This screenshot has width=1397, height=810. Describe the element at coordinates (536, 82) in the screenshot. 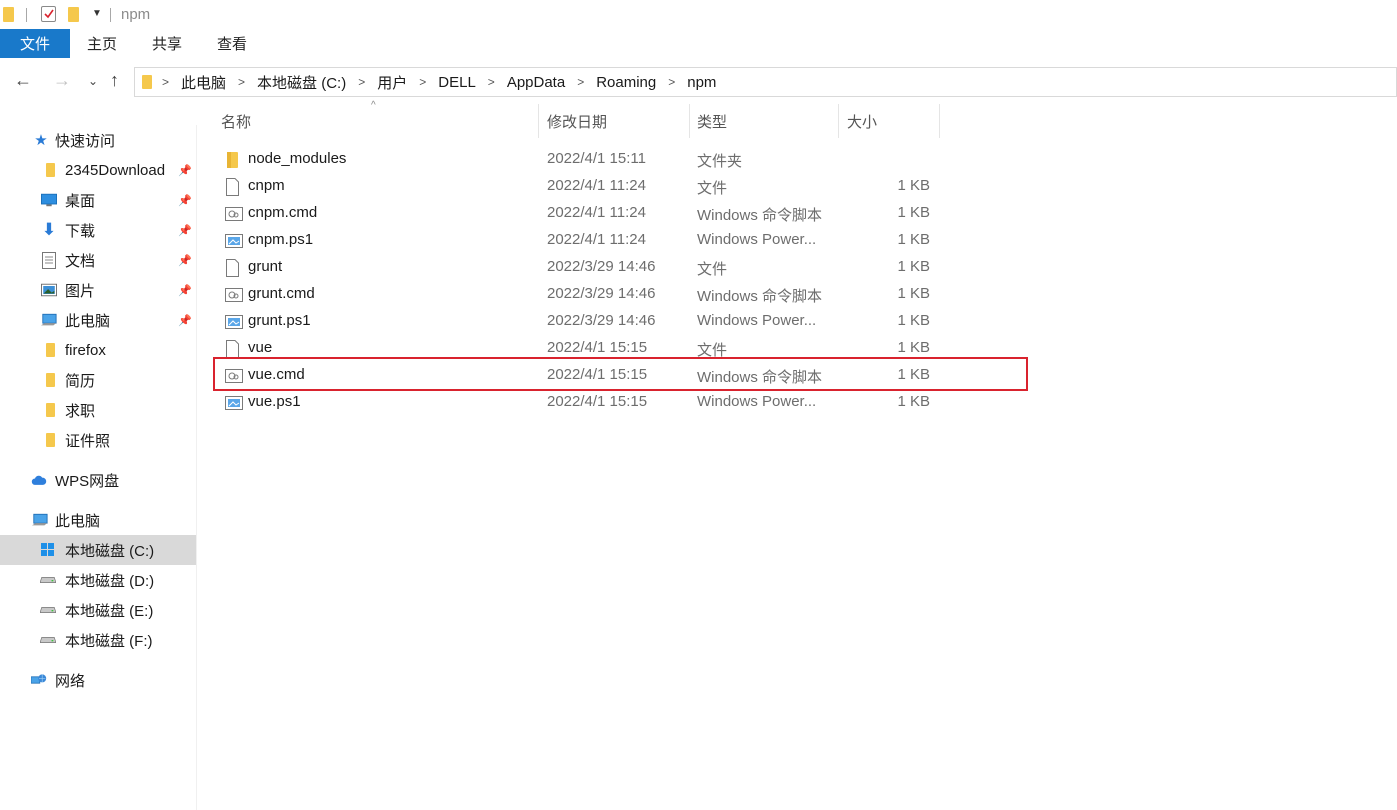

I see `breadcrumb-appdata: AppData` at that location.